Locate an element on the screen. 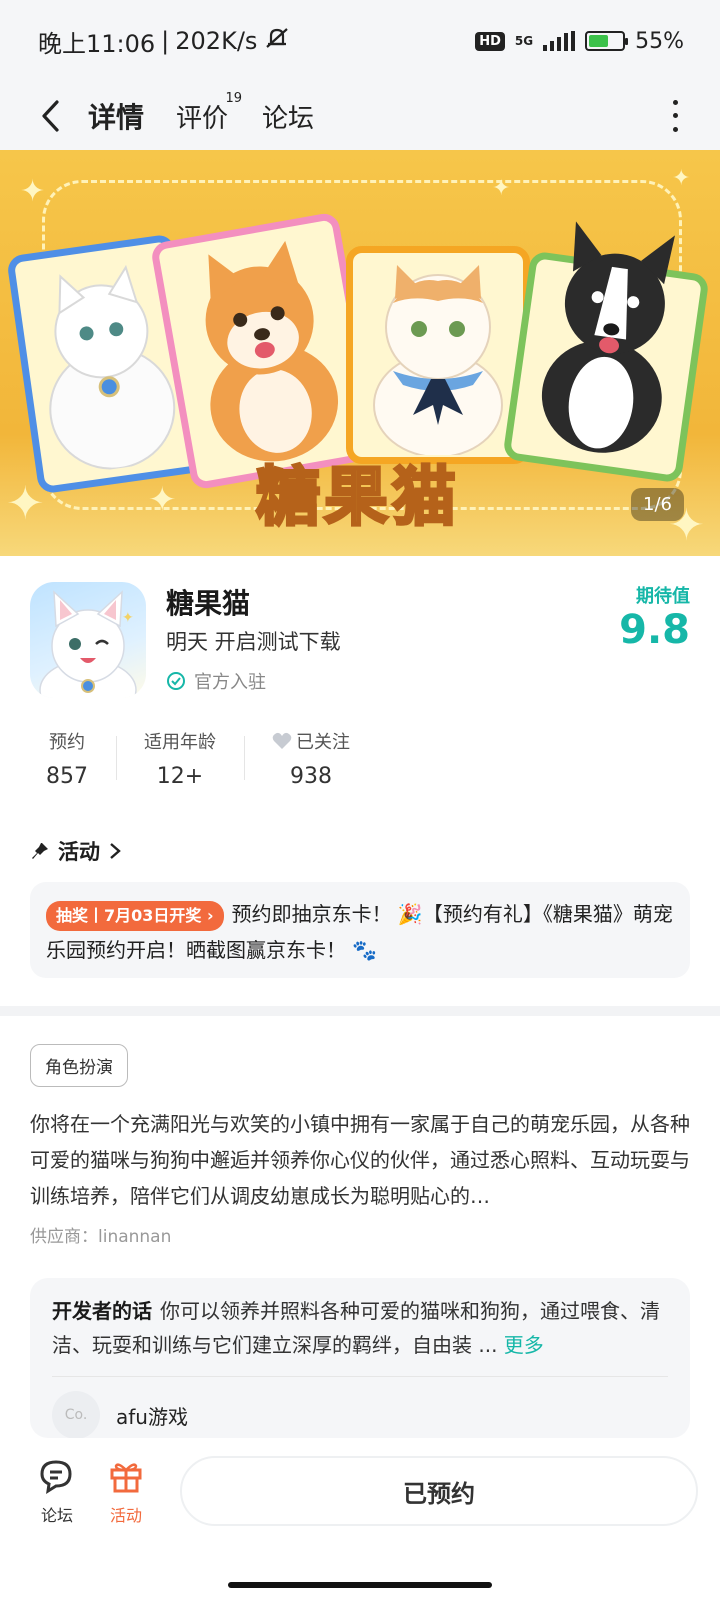  bottom-action-bar: 论坛 活动 已预约 is located at coordinates (360, 1519).